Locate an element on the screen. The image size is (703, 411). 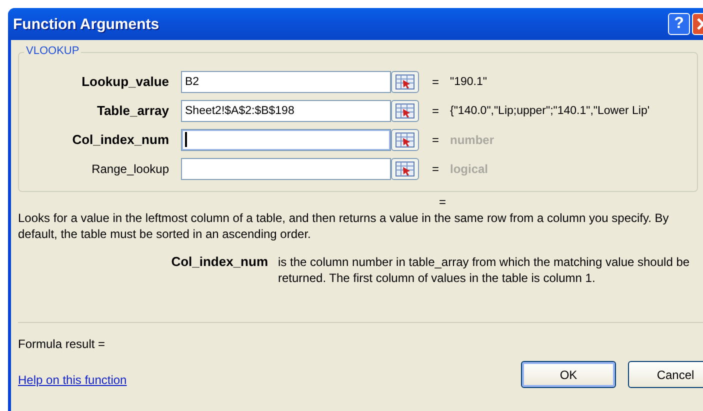
argument-field: Sheet2!$A$2:$B$198 is located at coordinates (286, 111).